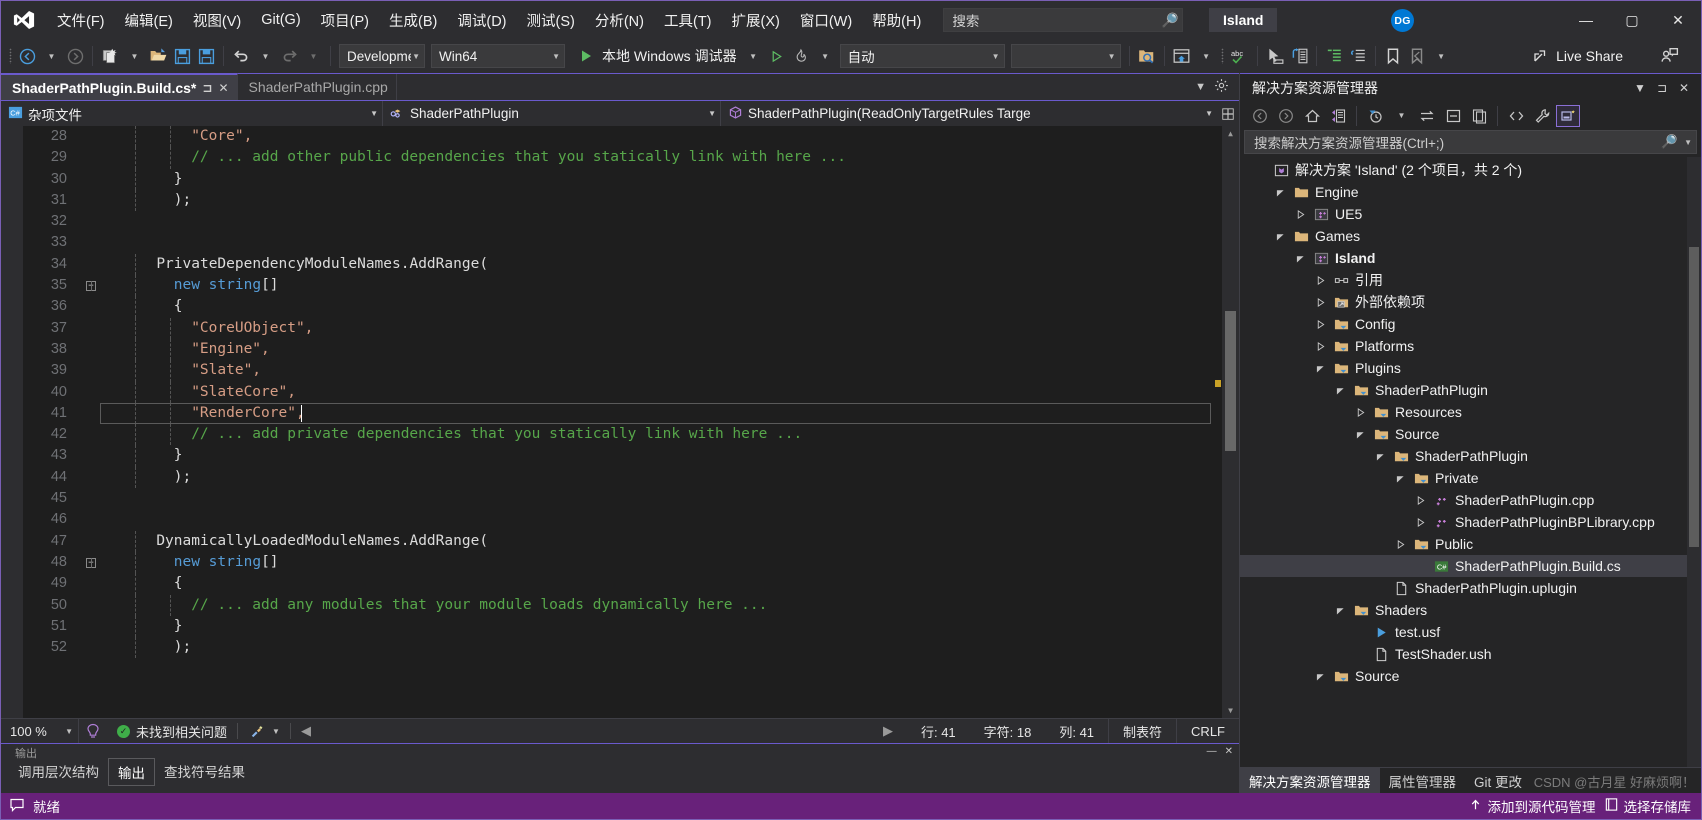 Image resolution: width=1702 pixels, height=820 pixels. I want to click on code-line: 36 {, so click(631, 307).